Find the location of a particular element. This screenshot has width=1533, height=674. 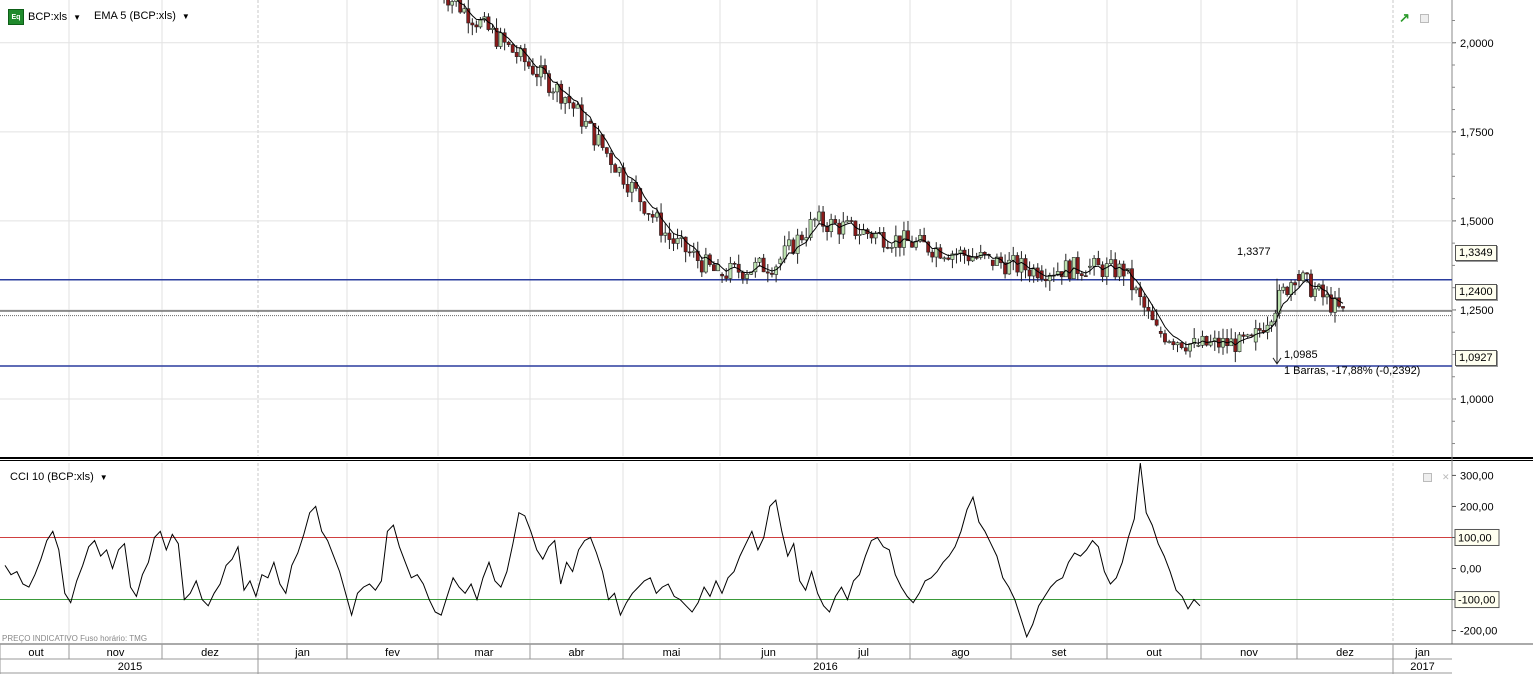

price-axis-label: 1,5000 is located at coordinates (1477, 222).